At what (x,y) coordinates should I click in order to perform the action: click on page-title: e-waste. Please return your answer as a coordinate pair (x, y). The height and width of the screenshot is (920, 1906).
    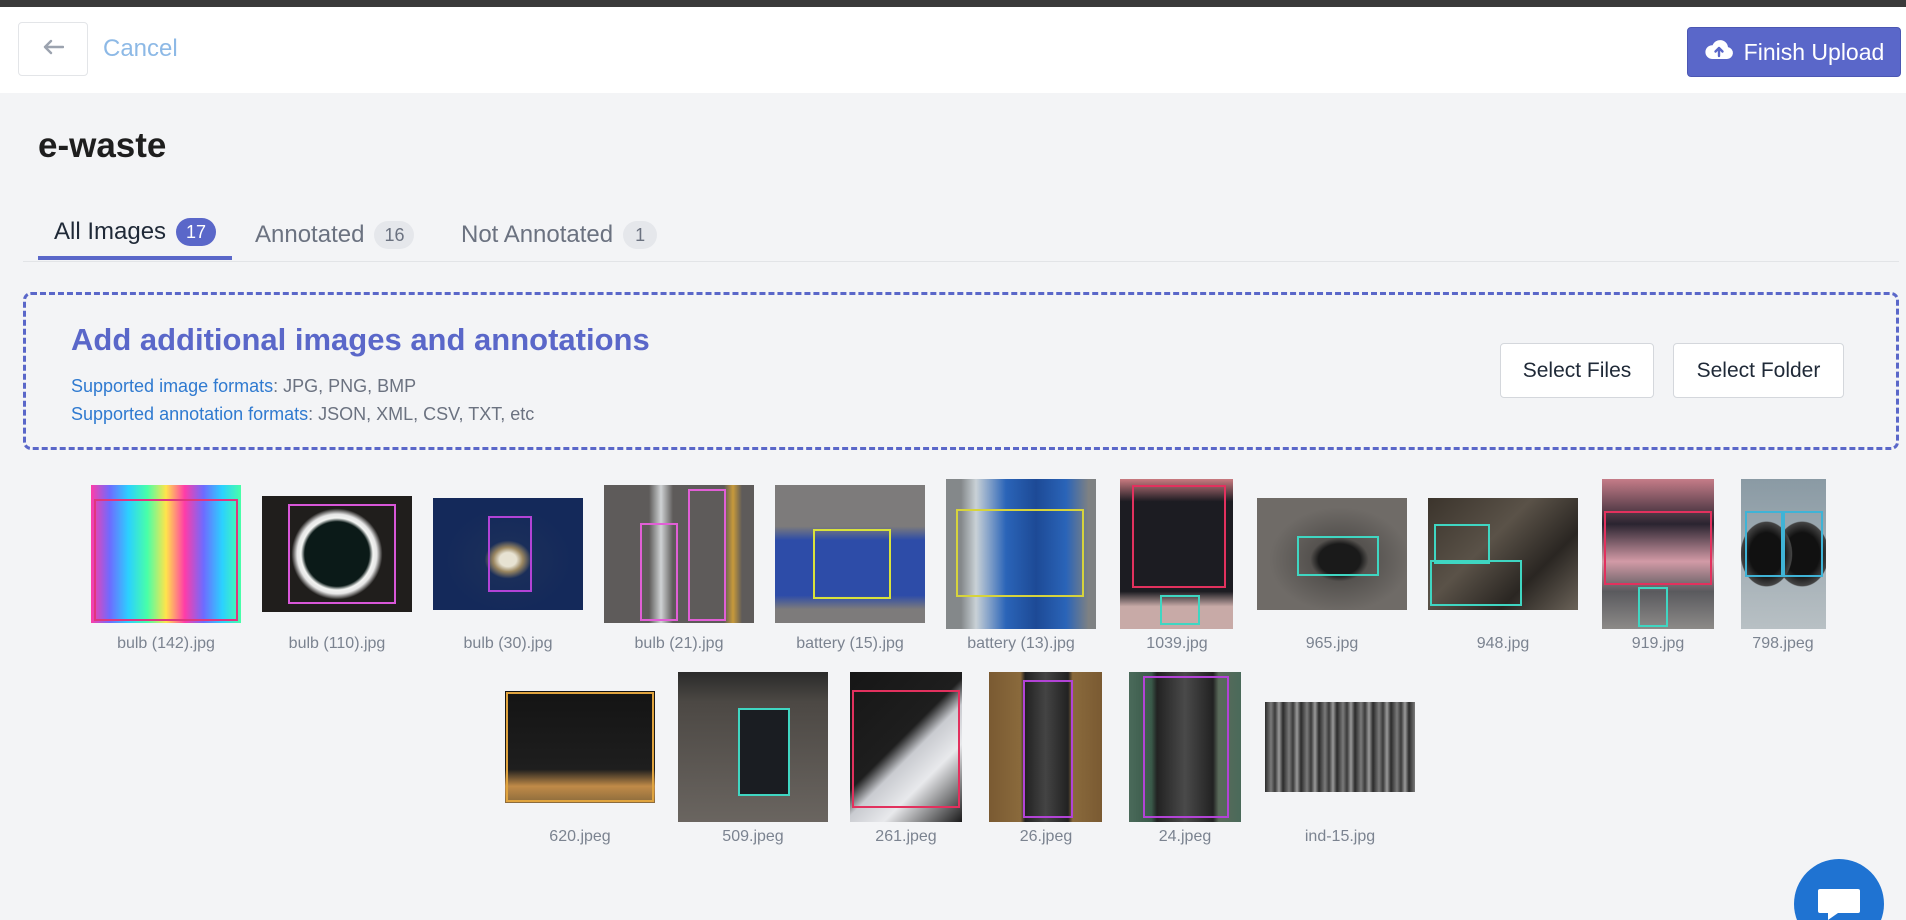
    Looking at the image, I should click on (102, 145).